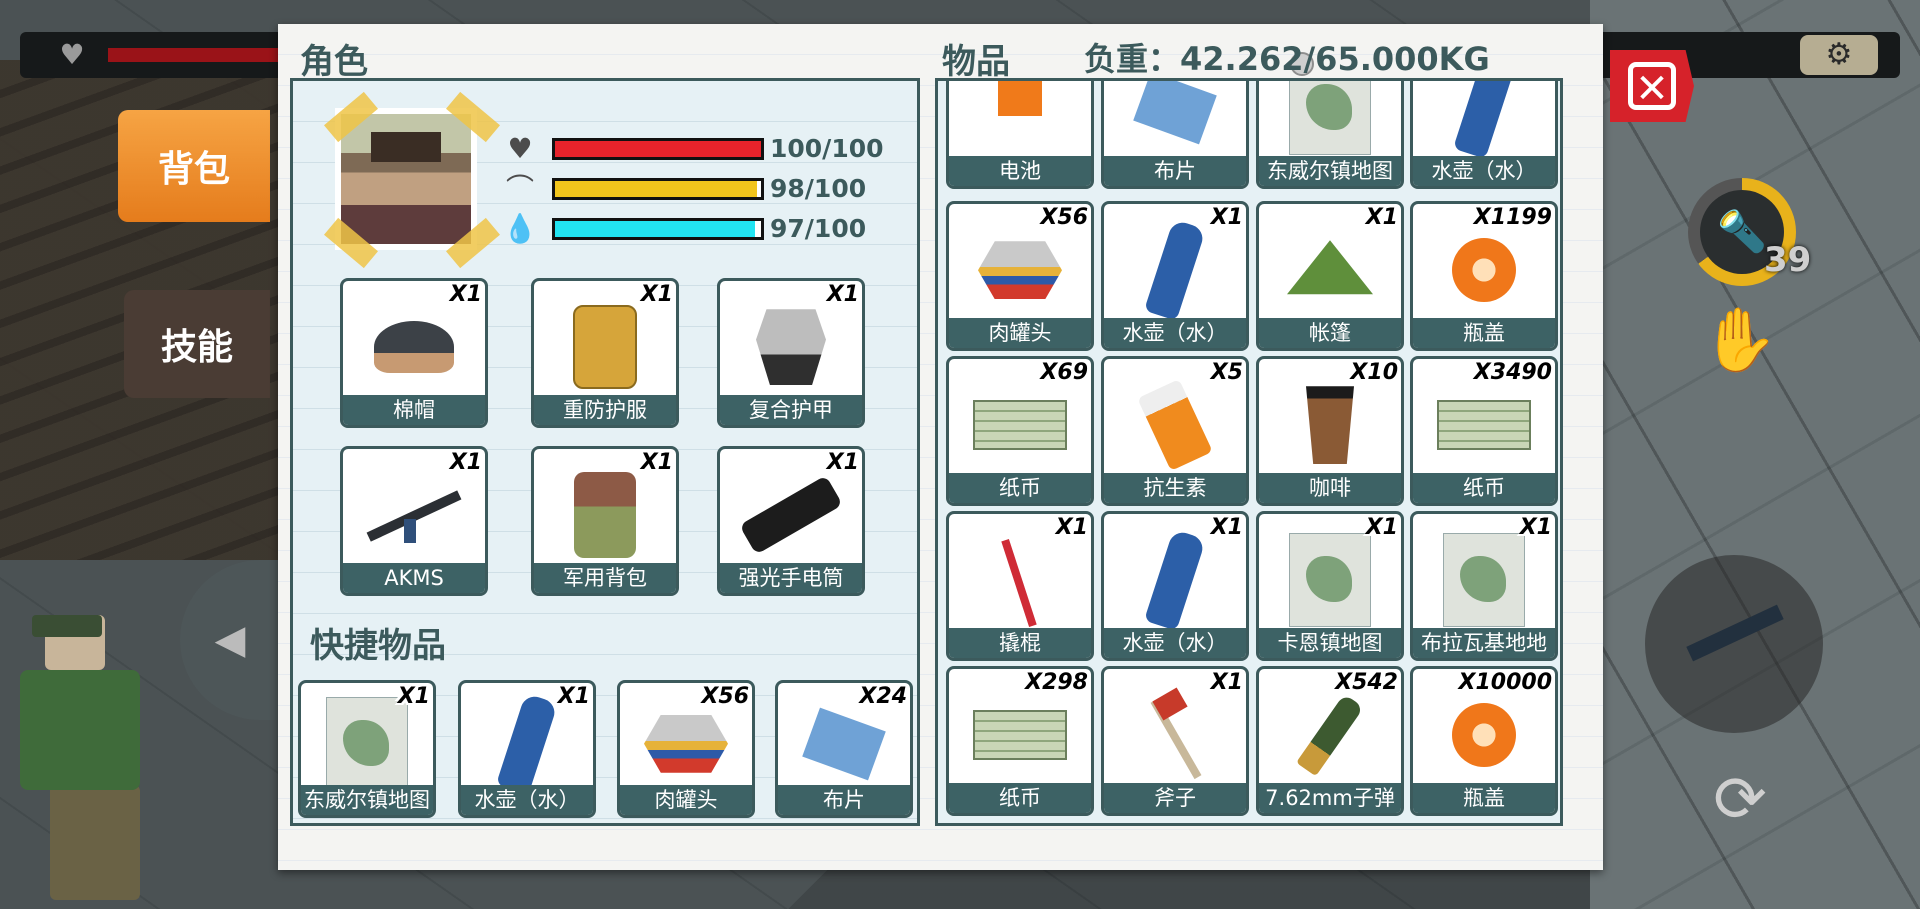  What do you see at coordinates (1175, 431) in the screenshot?
I see `item-slot: X5 抗生素` at bounding box center [1175, 431].